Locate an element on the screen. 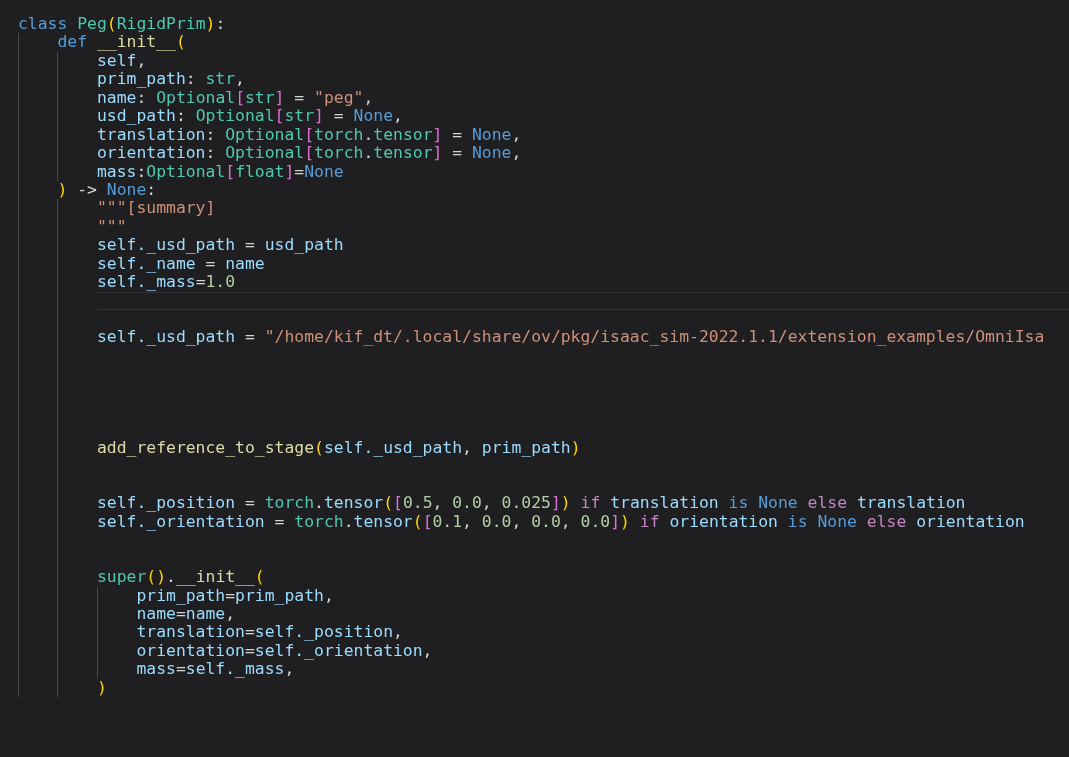 This screenshot has width=1069, height=757. code-line: usd_path: Optional[str] = None, is located at coordinates (249, 116).